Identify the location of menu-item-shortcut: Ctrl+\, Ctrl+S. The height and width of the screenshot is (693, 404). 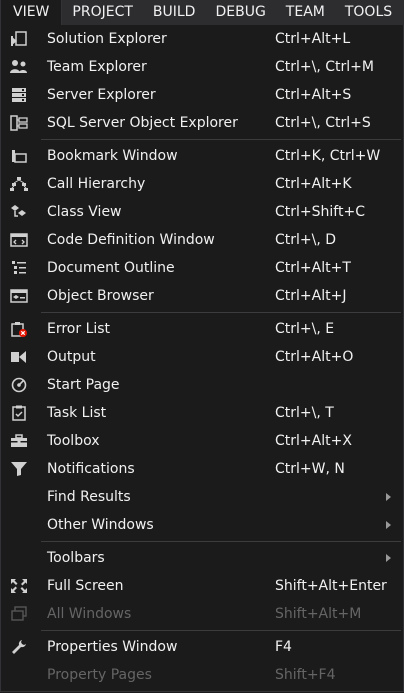
(323, 123).